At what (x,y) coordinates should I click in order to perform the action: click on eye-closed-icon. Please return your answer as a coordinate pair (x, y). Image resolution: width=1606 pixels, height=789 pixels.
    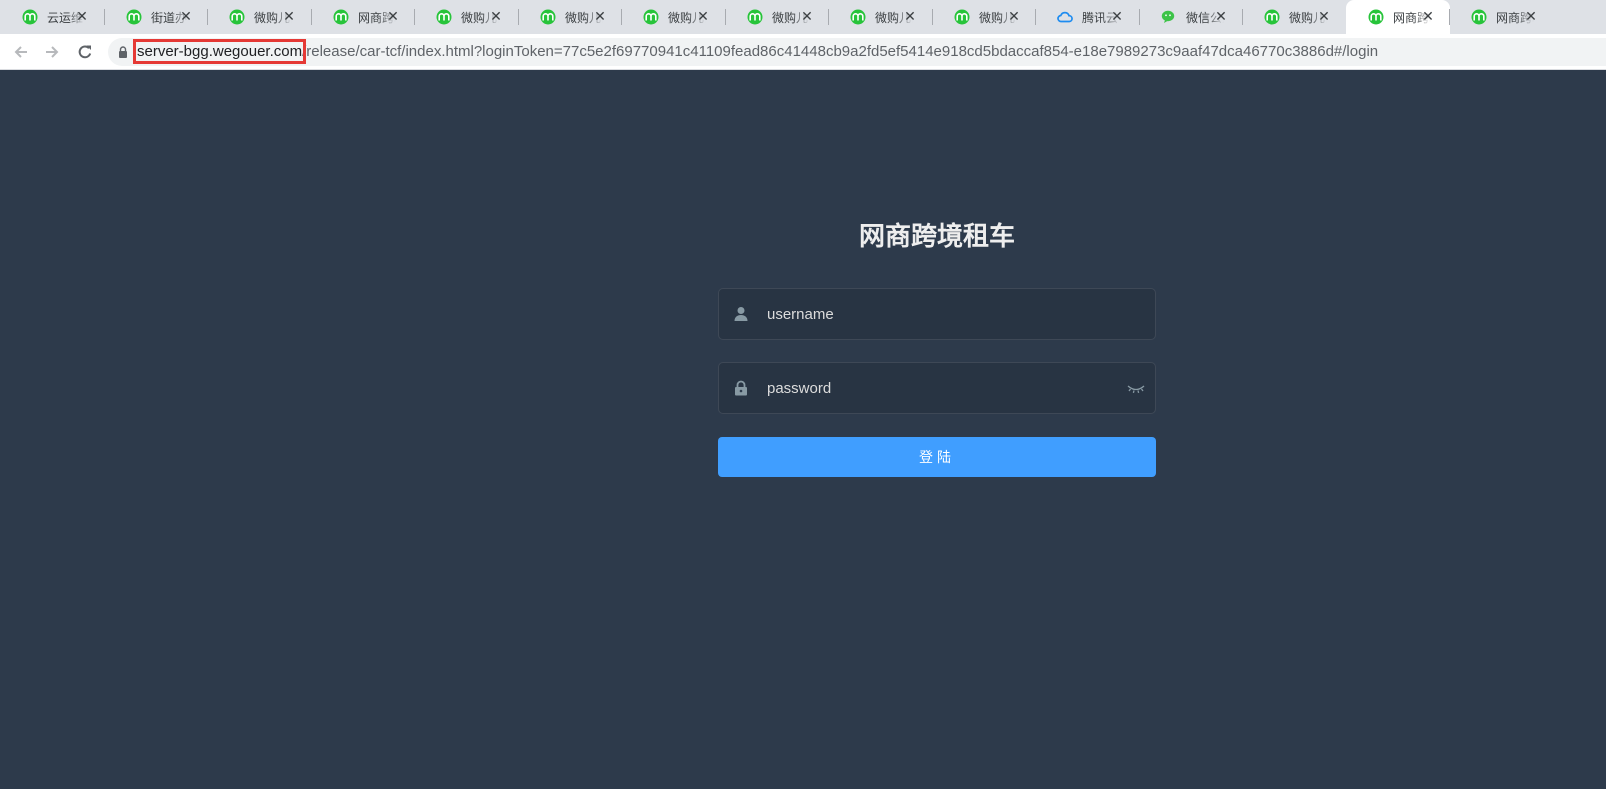
    Looking at the image, I should click on (1136, 388).